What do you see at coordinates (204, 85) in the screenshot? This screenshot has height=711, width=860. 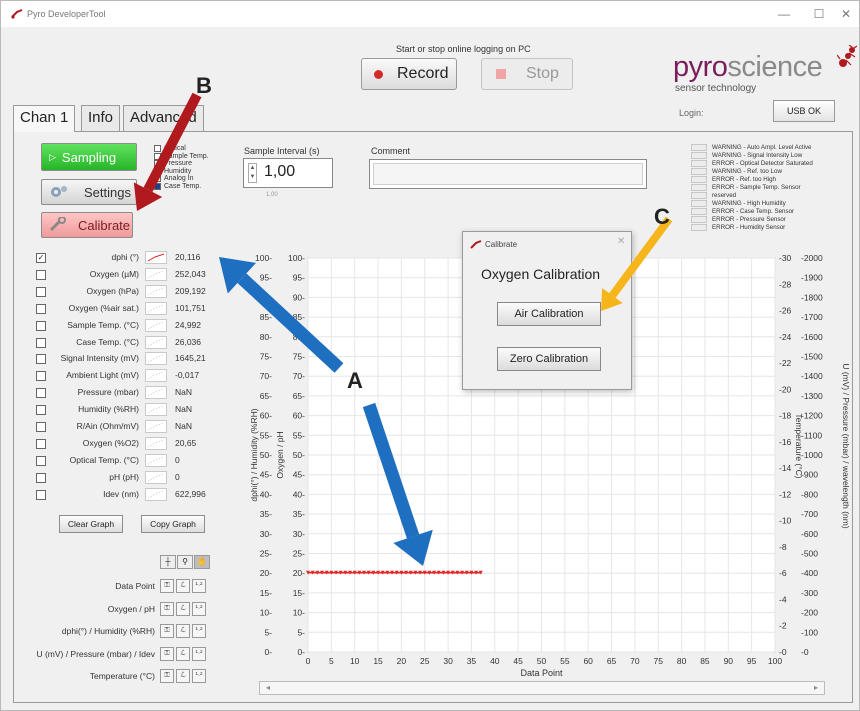 I see `callout-b: B` at bounding box center [204, 85].